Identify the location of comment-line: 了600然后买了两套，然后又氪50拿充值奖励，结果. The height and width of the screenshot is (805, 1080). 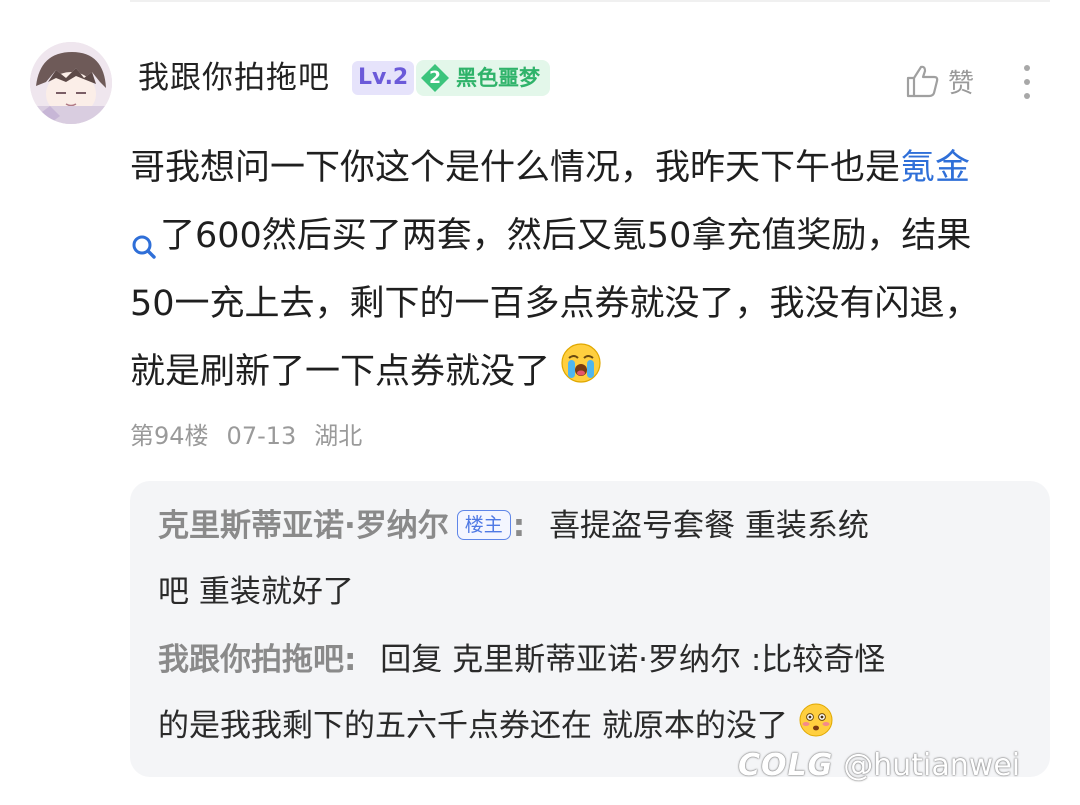
(595, 236).